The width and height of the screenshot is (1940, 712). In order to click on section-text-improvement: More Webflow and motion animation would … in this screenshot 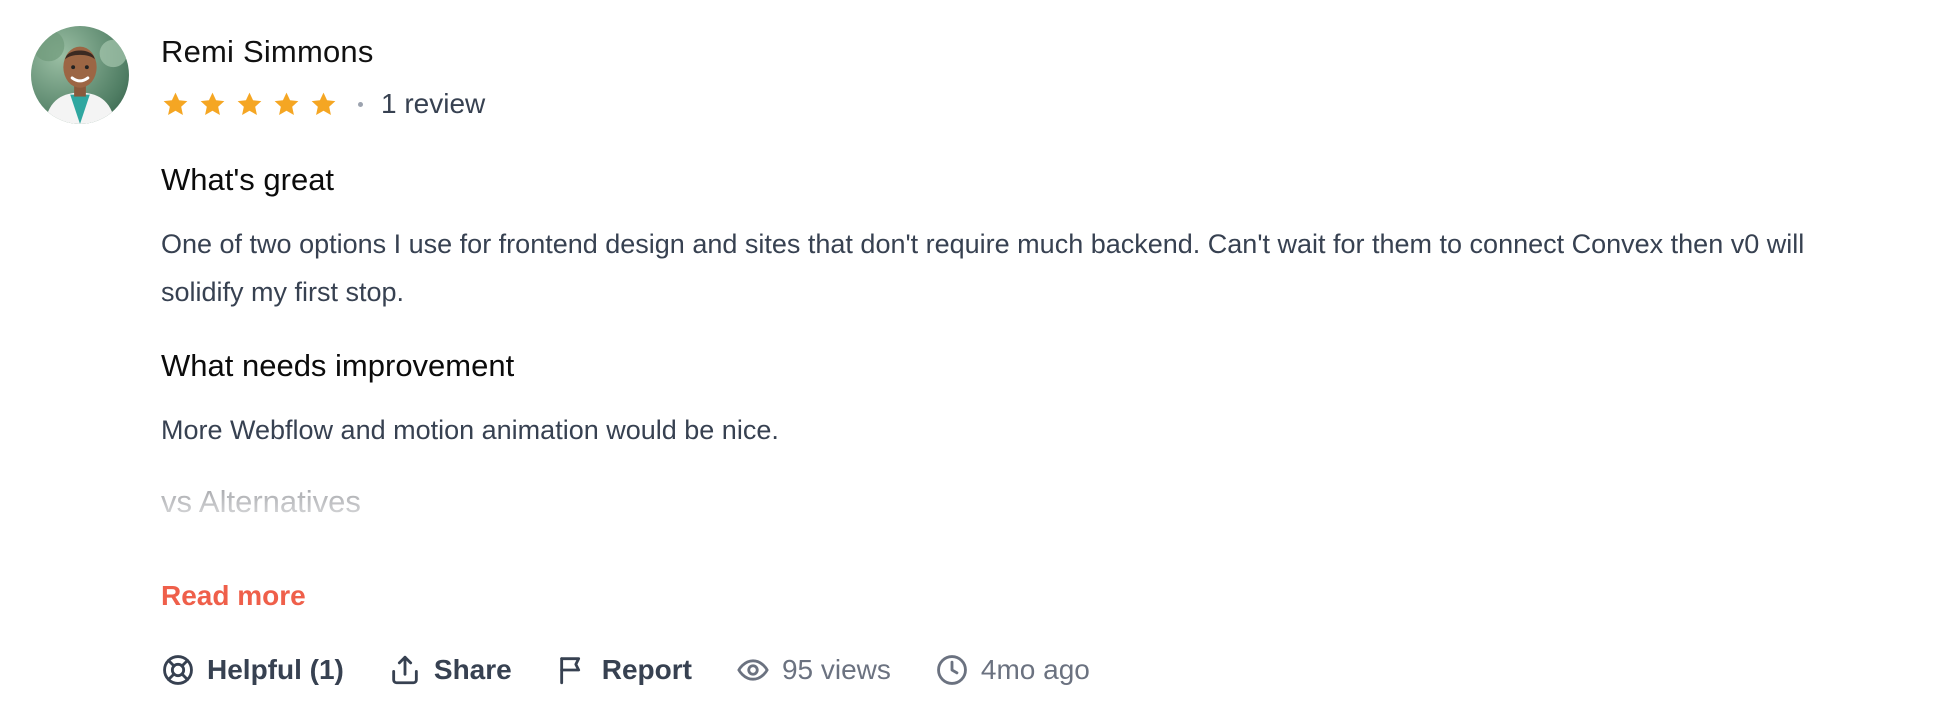, I will do `click(470, 430)`.